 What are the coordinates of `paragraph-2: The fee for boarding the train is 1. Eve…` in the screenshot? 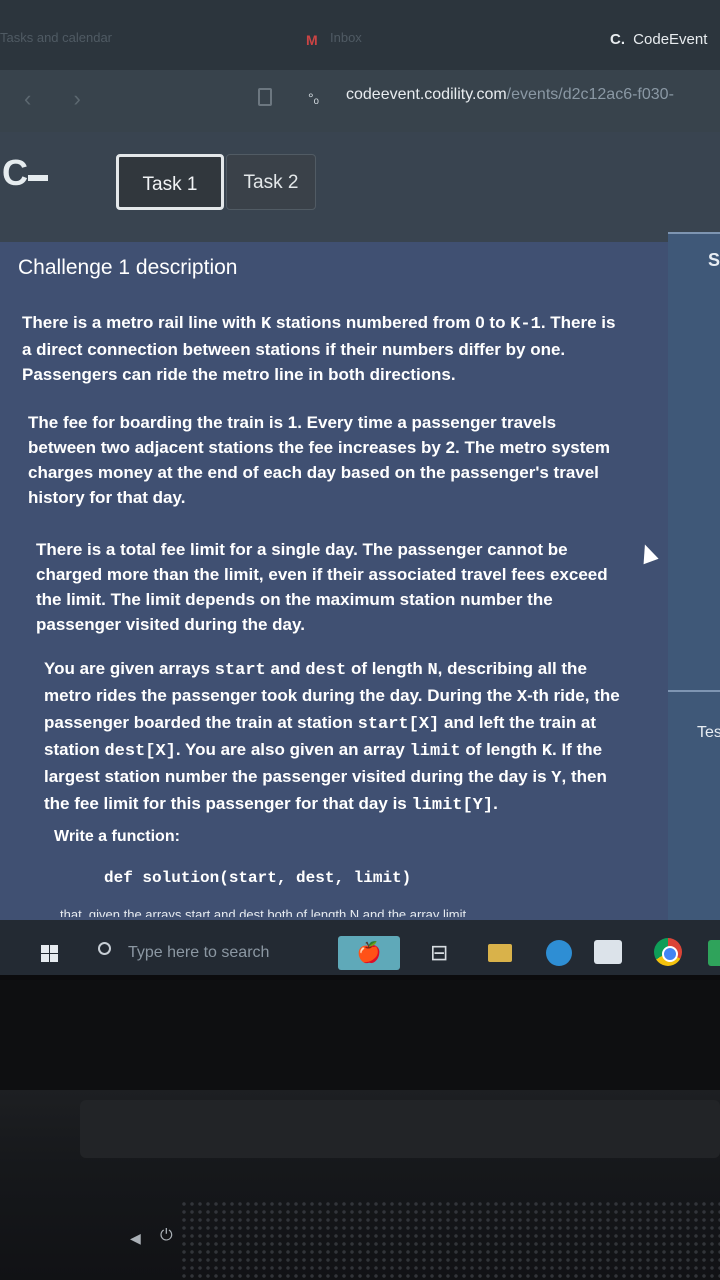 It's located at (319, 460).